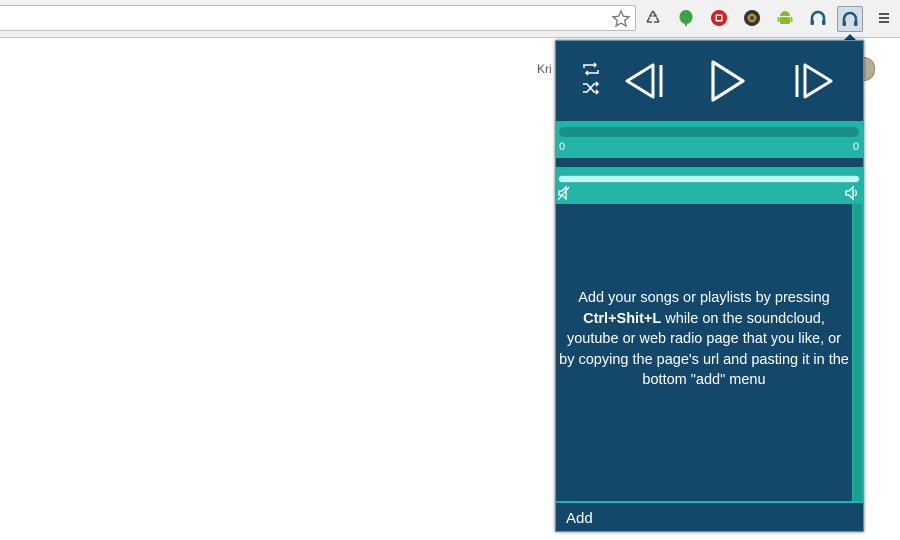 The height and width of the screenshot is (540, 900). Describe the element at coordinates (591, 69) in the screenshot. I see `repeat-icon` at that location.